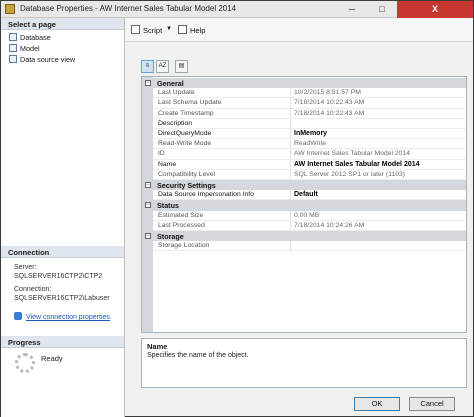 This screenshot has height=417, width=474. Describe the element at coordinates (62, 342) in the screenshot. I see `progress-header: Progress` at that location.